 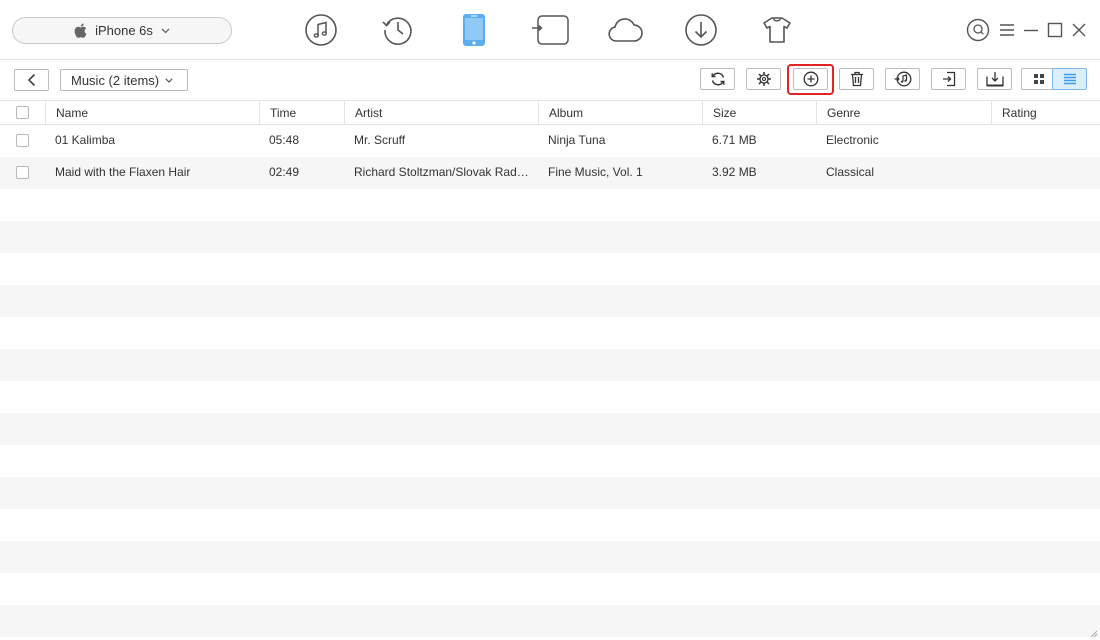 What do you see at coordinates (625, 30) in the screenshot?
I see `icloud-icon` at bounding box center [625, 30].